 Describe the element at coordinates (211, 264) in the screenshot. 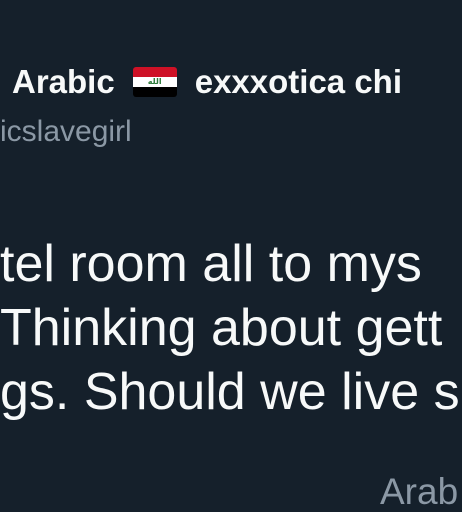

I see `tweet-text-line: tel room all to mys` at that location.